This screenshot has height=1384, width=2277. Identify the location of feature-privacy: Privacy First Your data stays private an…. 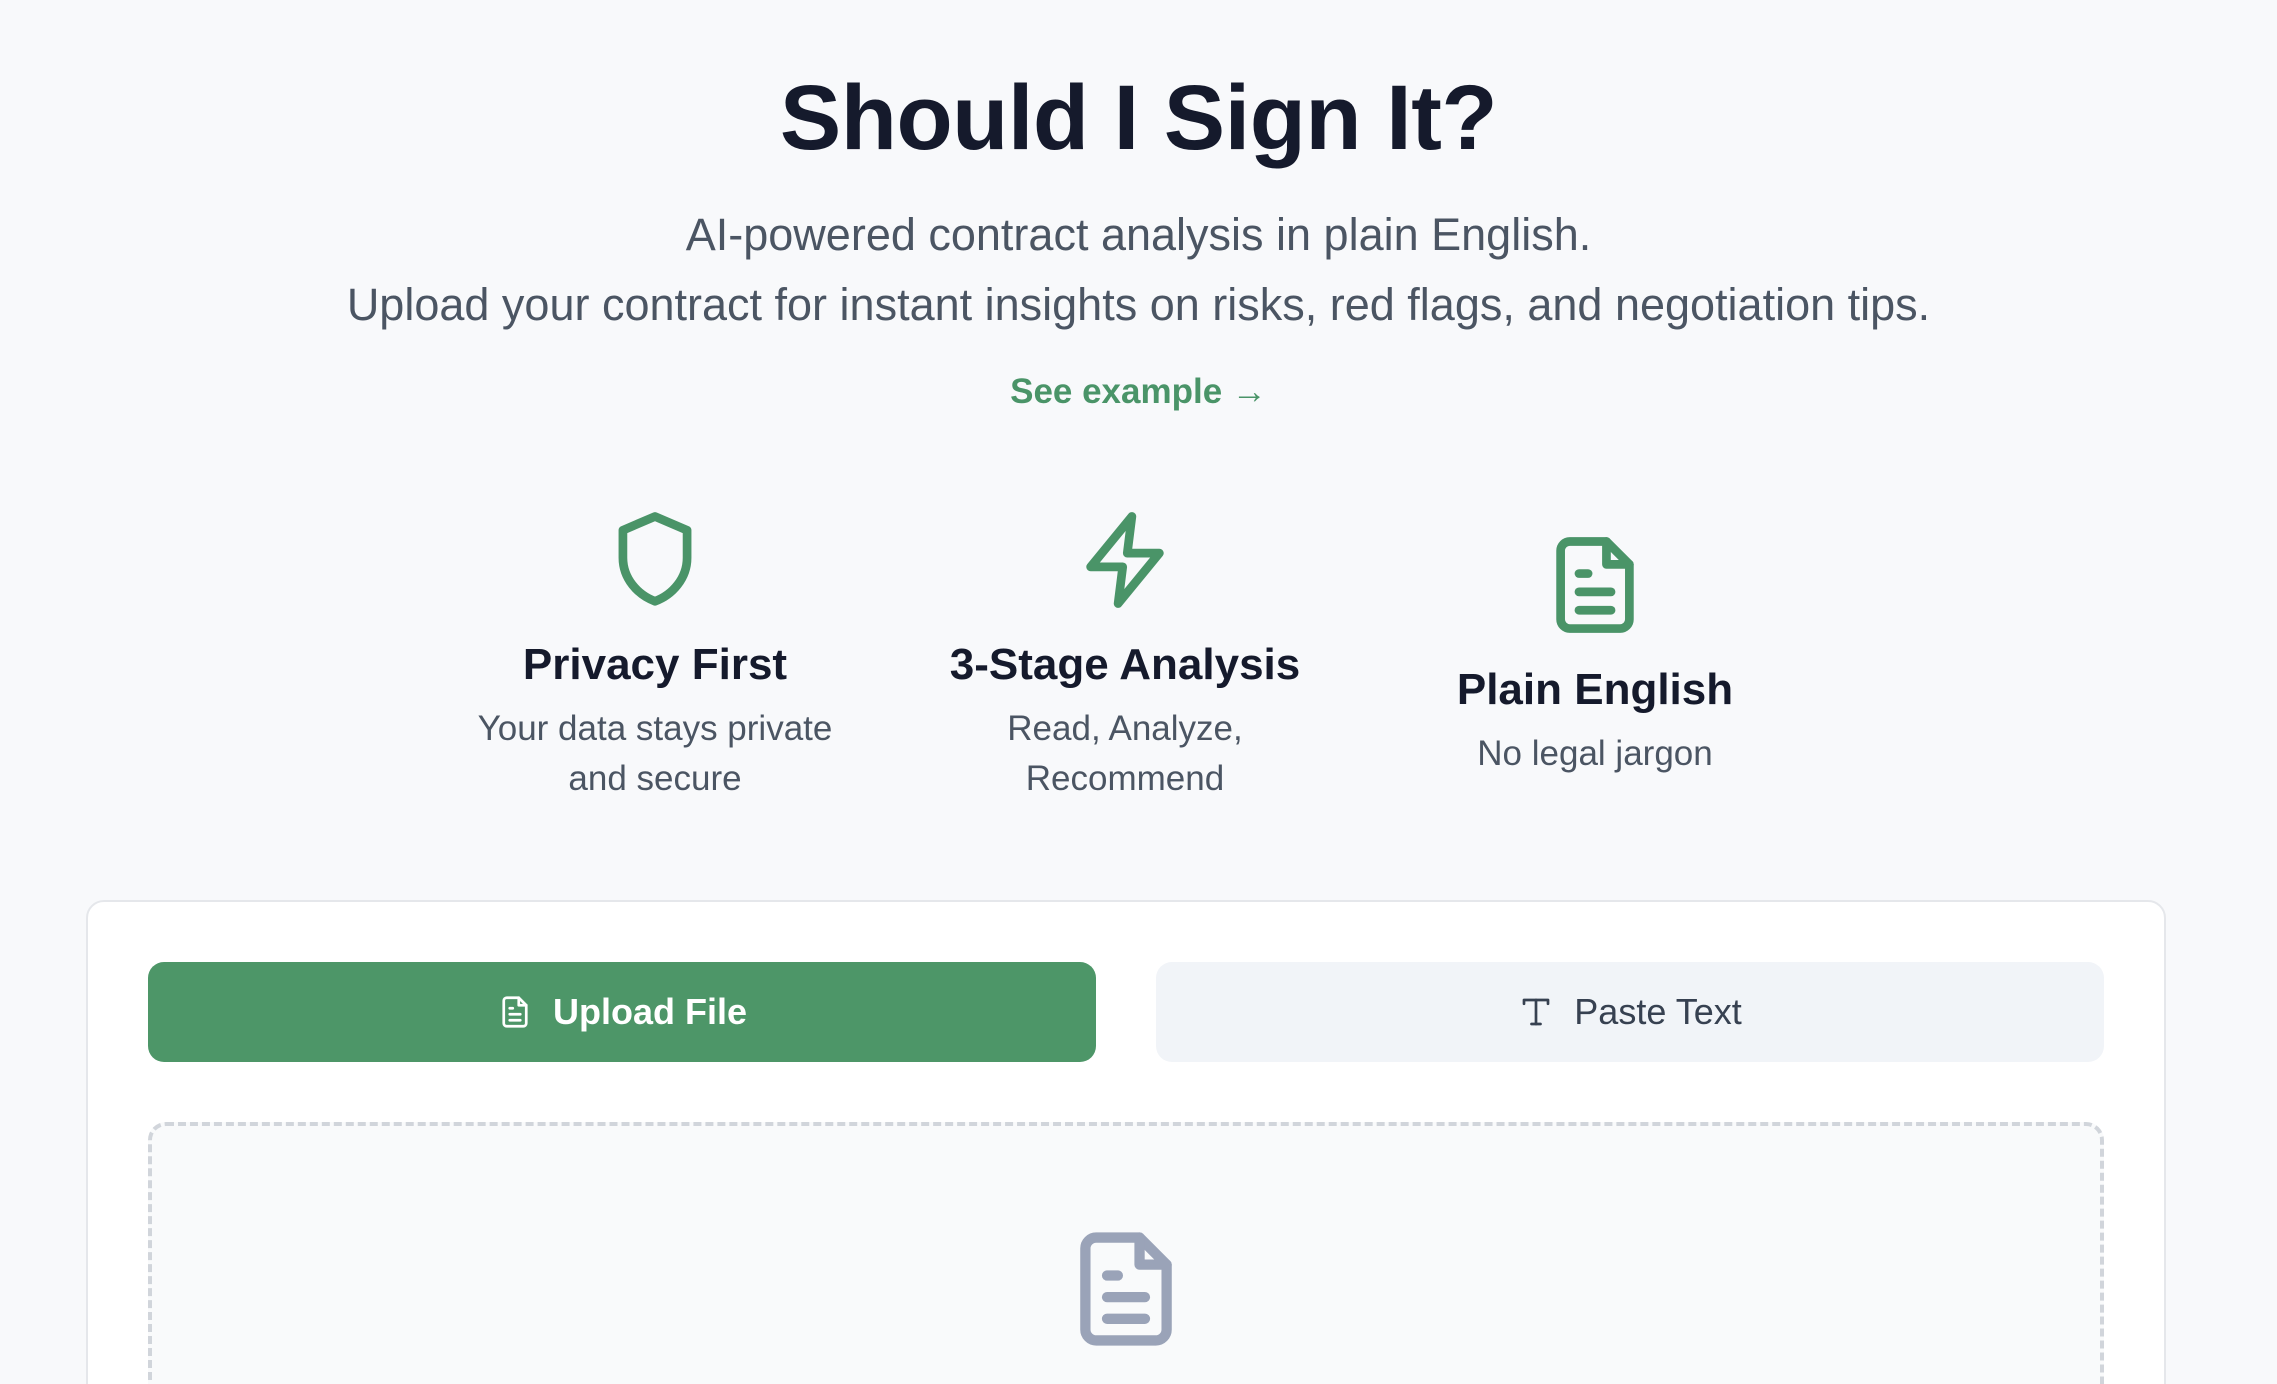
(655, 652).